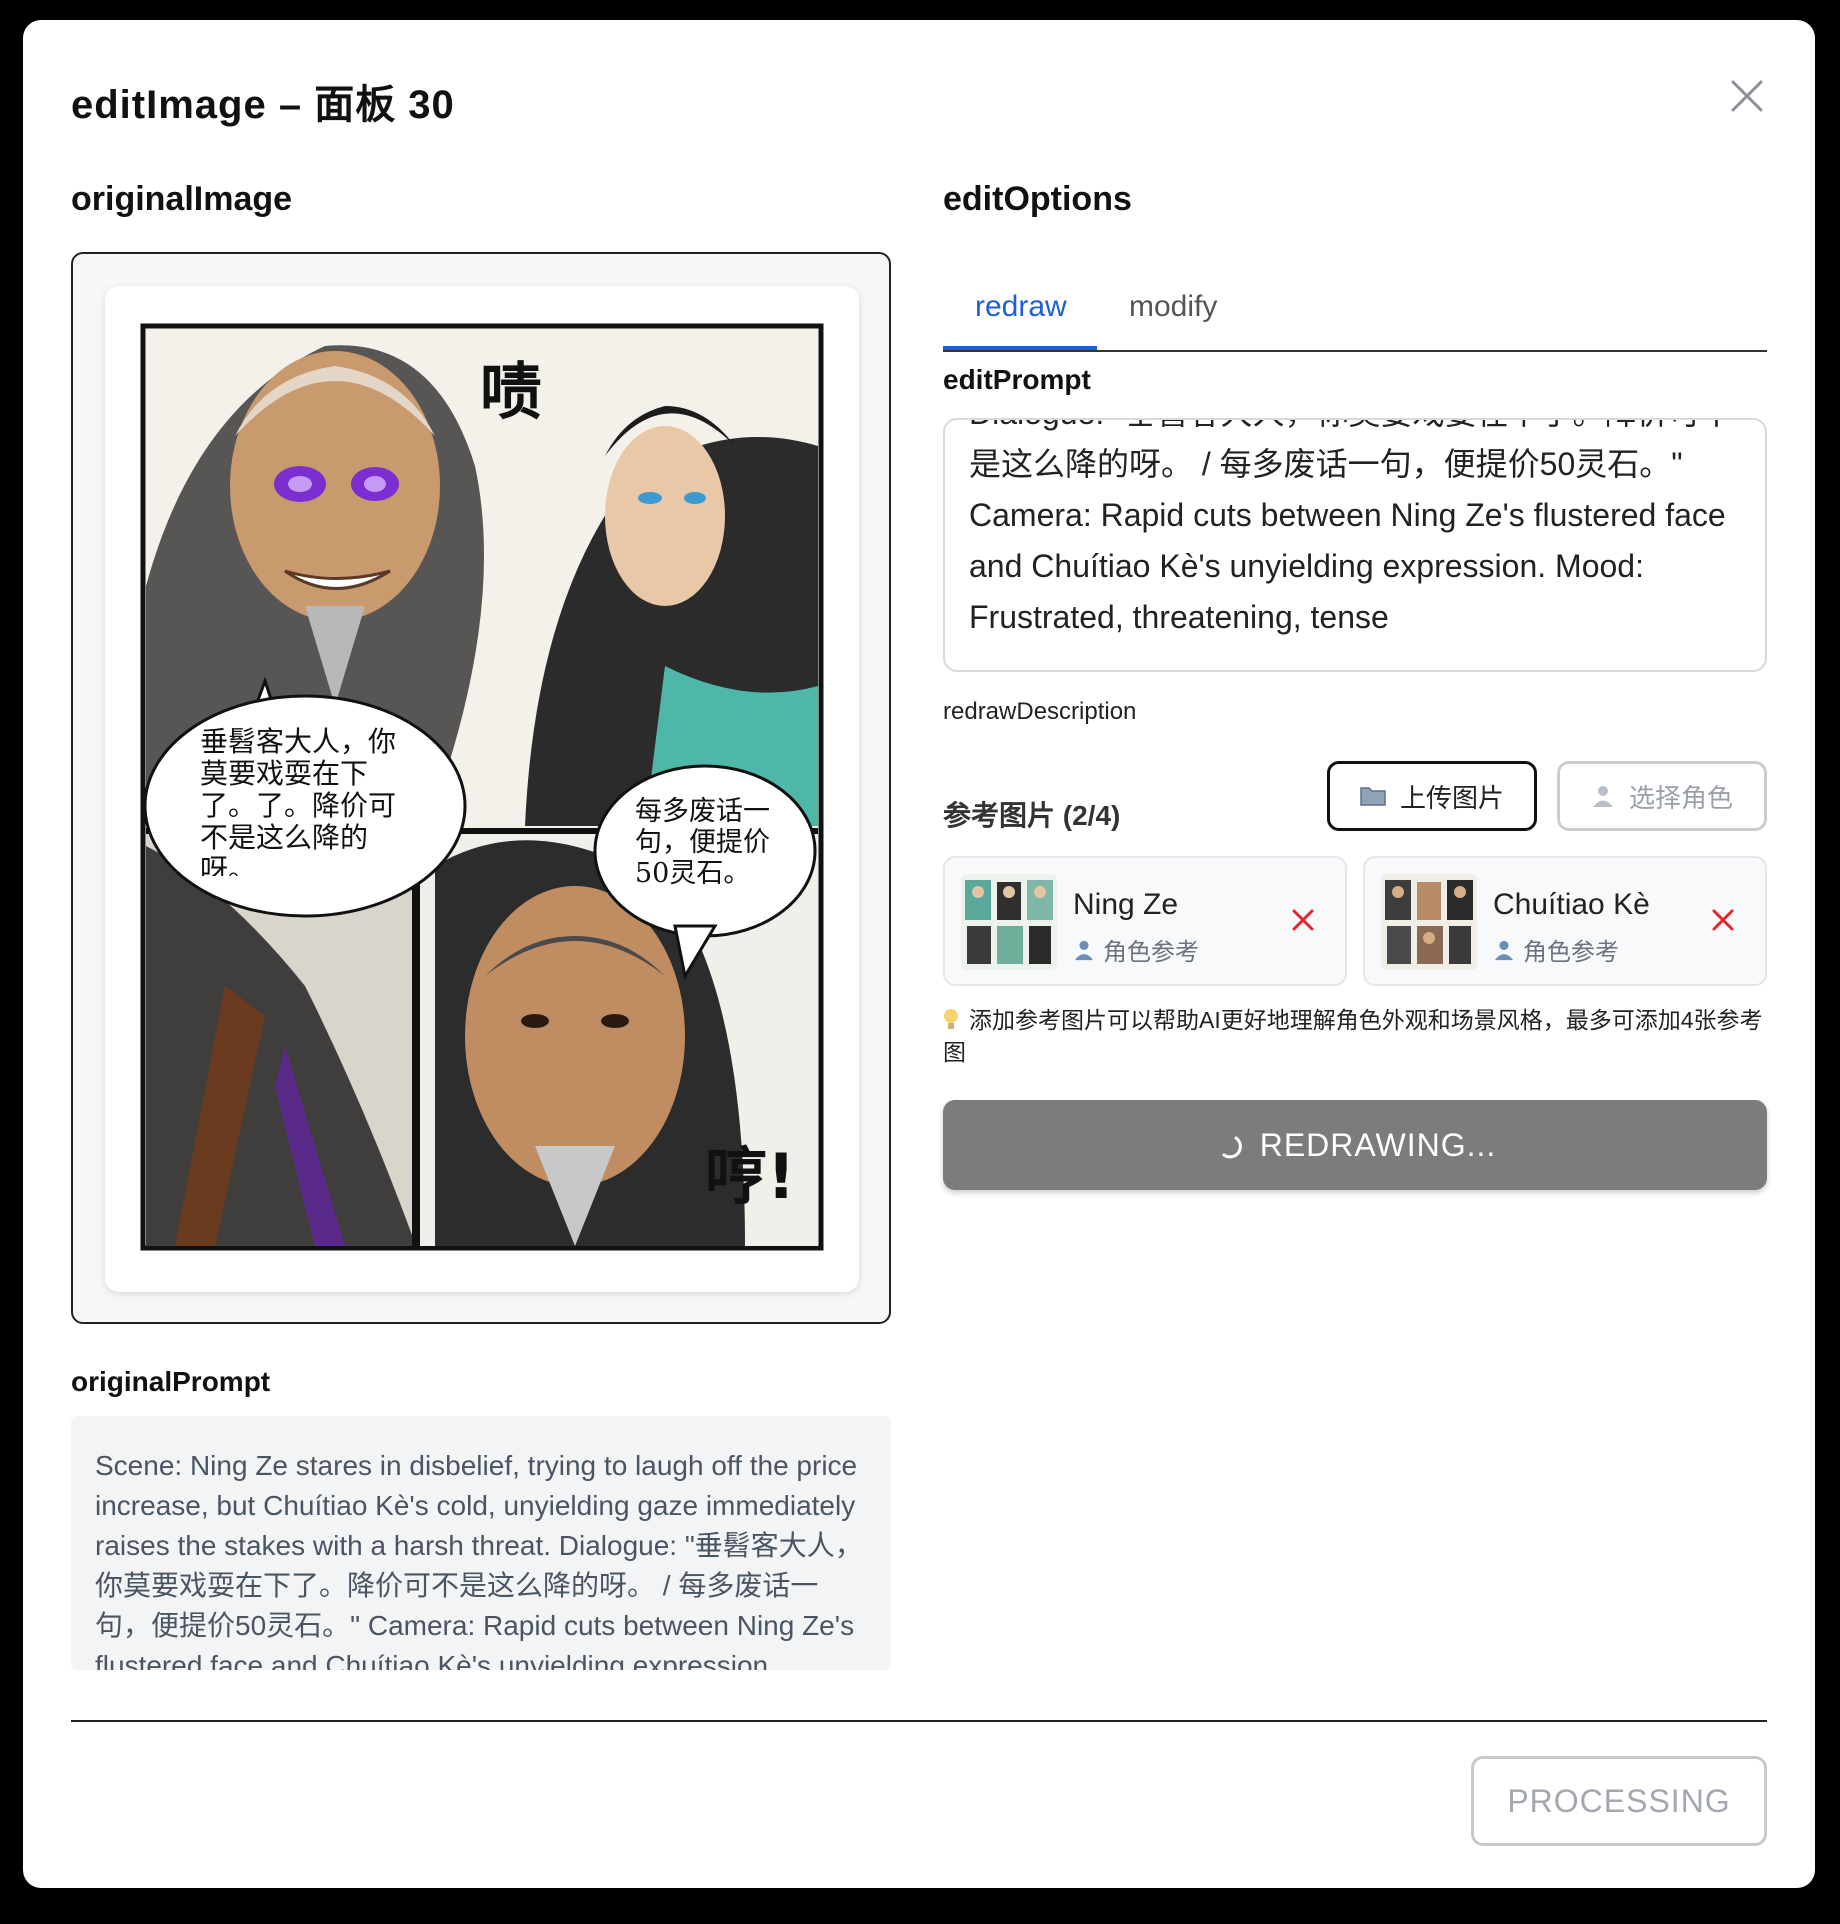 This screenshot has width=1840, height=1924. I want to click on processing-button-label: PROCESSING, so click(1619, 1800).